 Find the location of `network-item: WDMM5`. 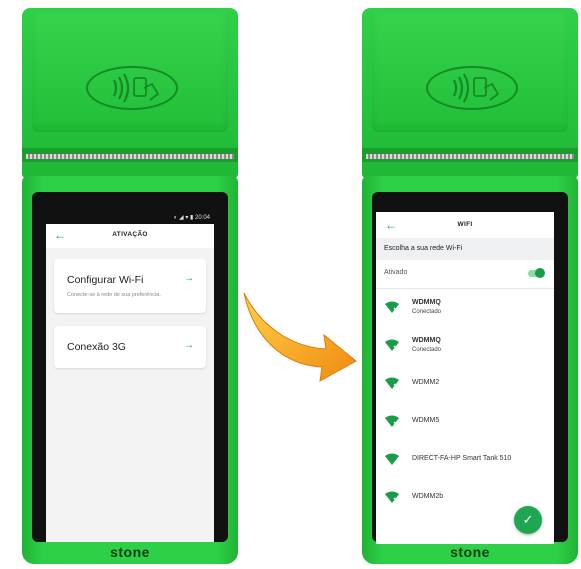

network-item: WDMM5 is located at coordinates (465, 422).